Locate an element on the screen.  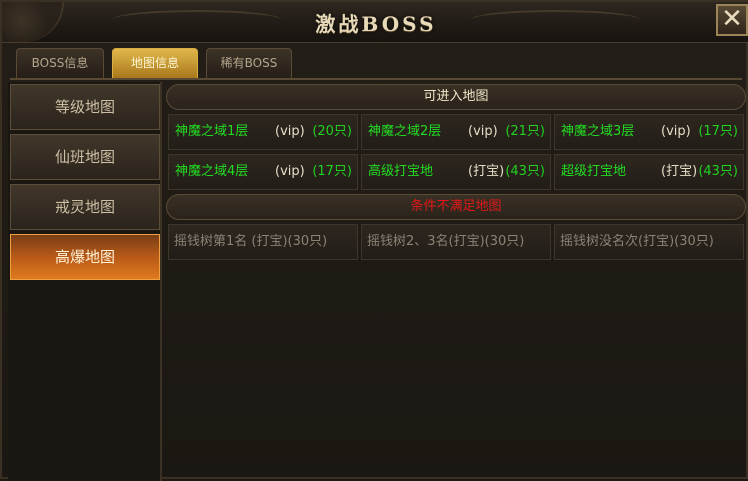
map-name: 神魔之域2层 is located at coordinates (405, 131).